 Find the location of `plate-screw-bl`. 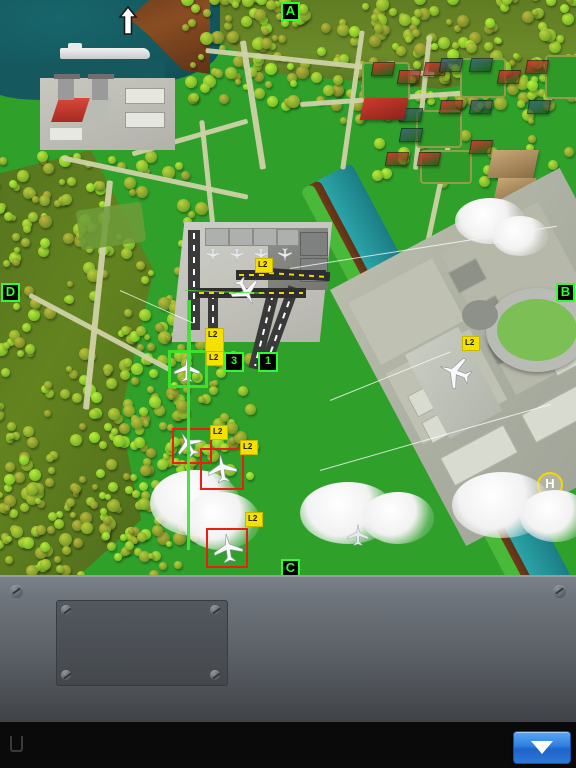

plate-screw-bl is located at coordinates (66, 675).